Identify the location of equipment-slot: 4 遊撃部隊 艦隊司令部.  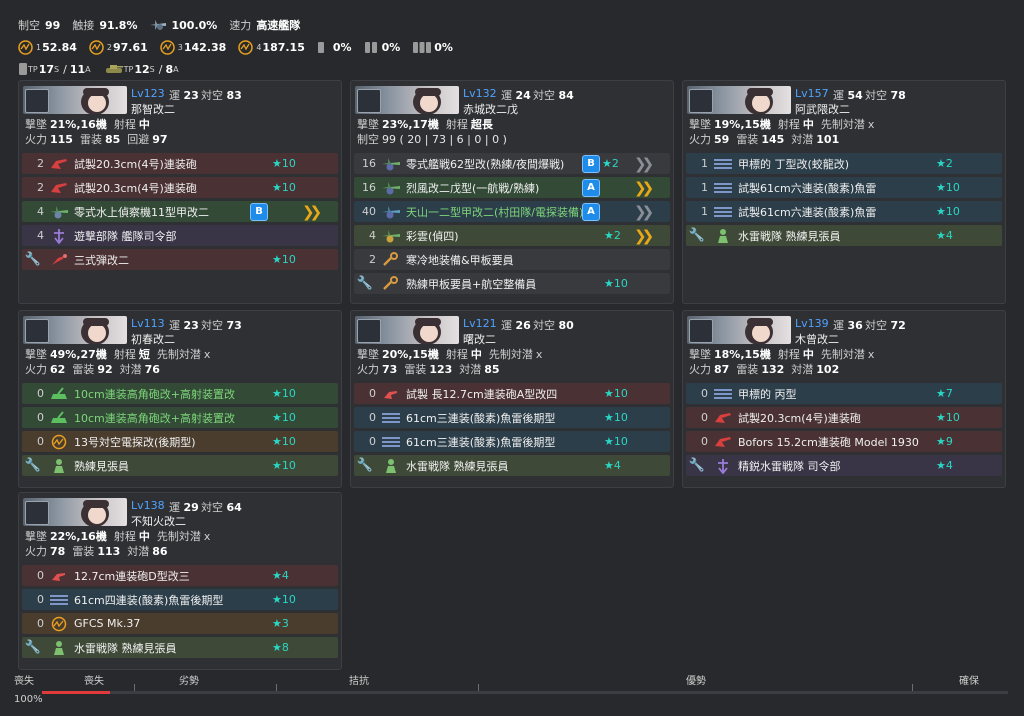
(180, 235).